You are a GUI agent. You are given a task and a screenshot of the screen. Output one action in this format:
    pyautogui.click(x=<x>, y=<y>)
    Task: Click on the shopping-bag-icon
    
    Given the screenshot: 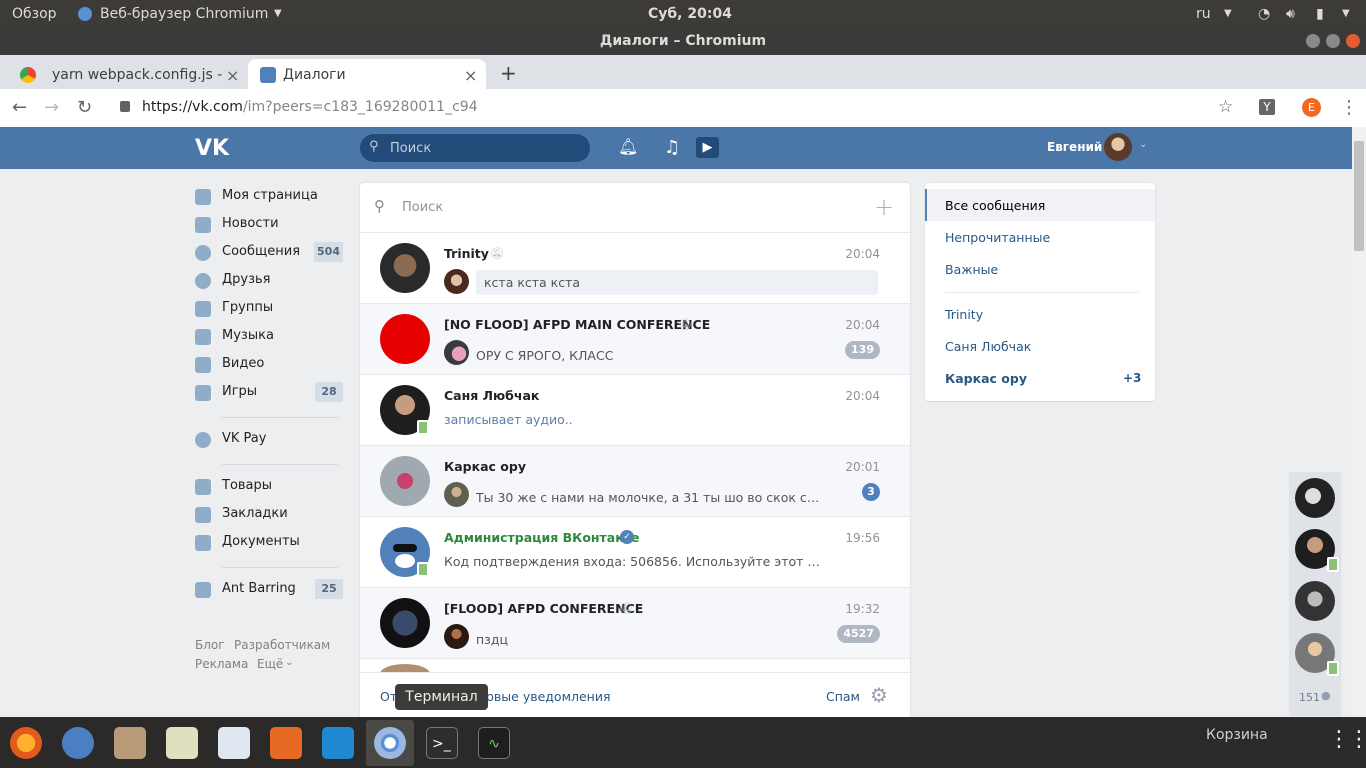 What is the action you would take?
    pyautogui.click(x=203, y=487)
    